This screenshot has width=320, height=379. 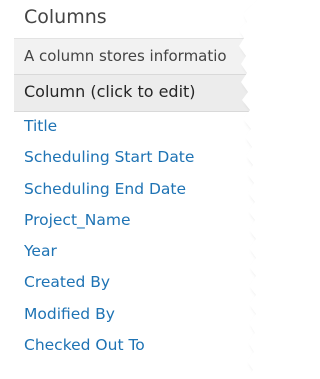 What do you see at coordinates (109, 255) in the screenshot?
I see `column-link-year: Year` at bounding box center [109, 255].